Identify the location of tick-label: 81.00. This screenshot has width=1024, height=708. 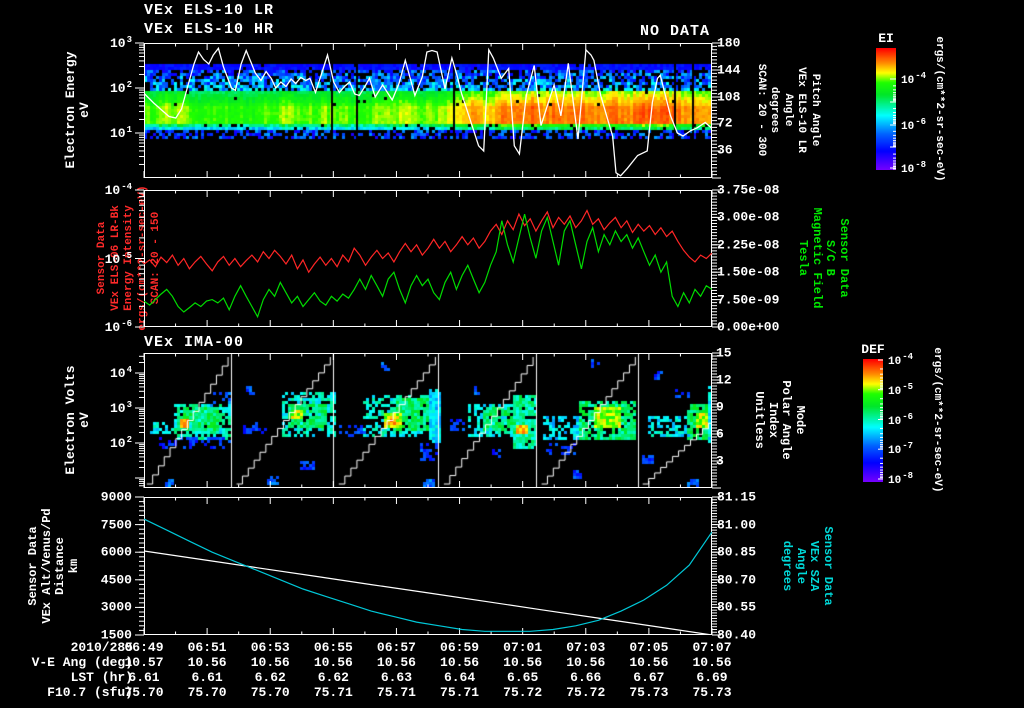
(737, 525).